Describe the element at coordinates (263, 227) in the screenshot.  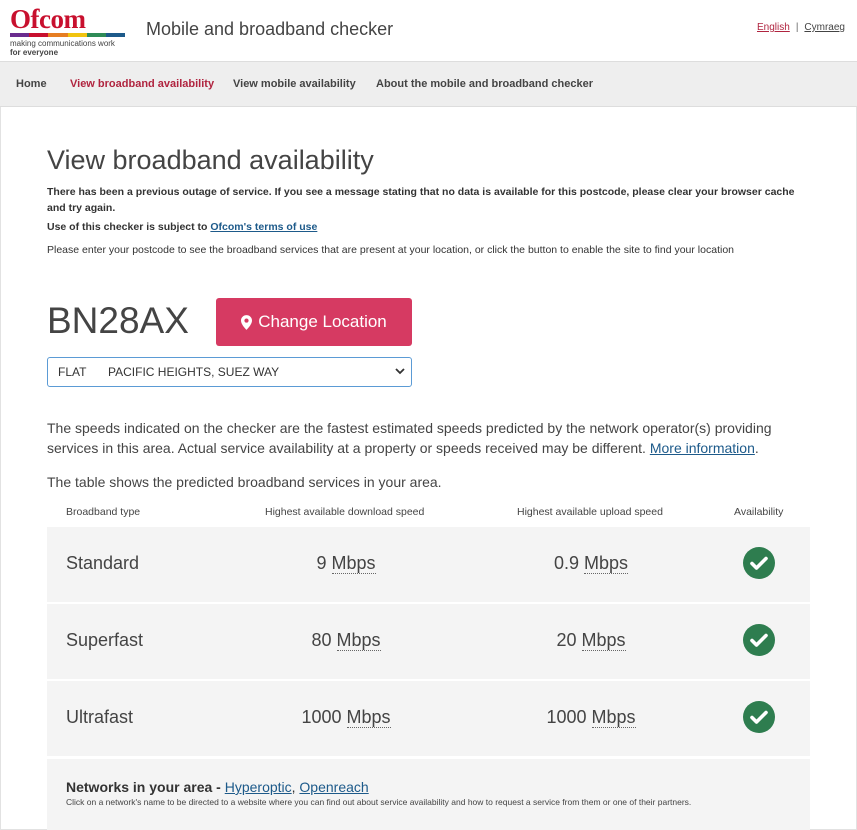
I see `terms-of-use-link: Ofcom's terms of use` at that location.